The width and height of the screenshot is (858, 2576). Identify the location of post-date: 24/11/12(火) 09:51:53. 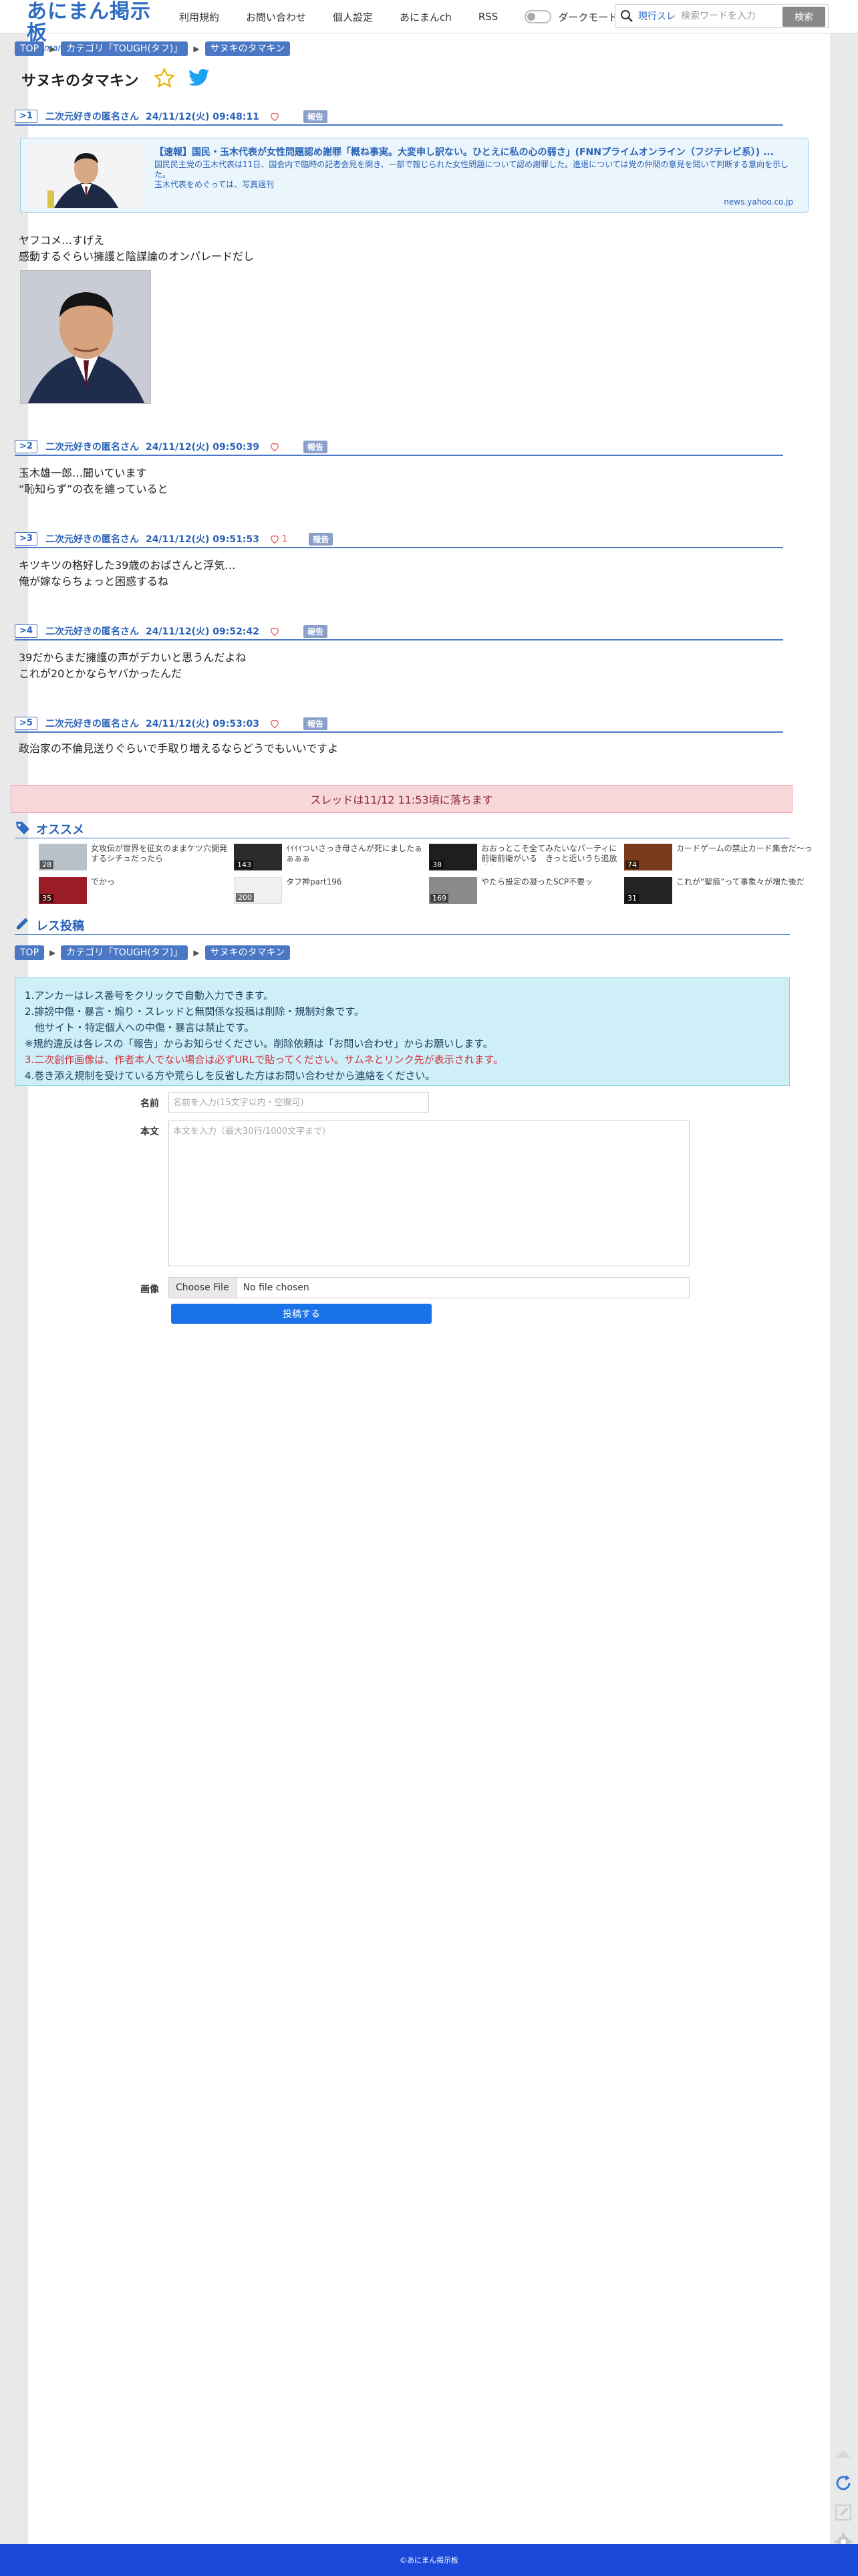
(202, 539).